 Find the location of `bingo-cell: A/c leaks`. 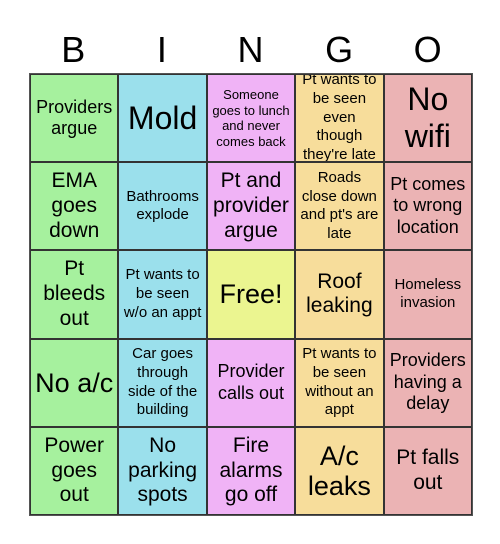

bingo-cell: A/c leaks is located at coordinates (339, 470).